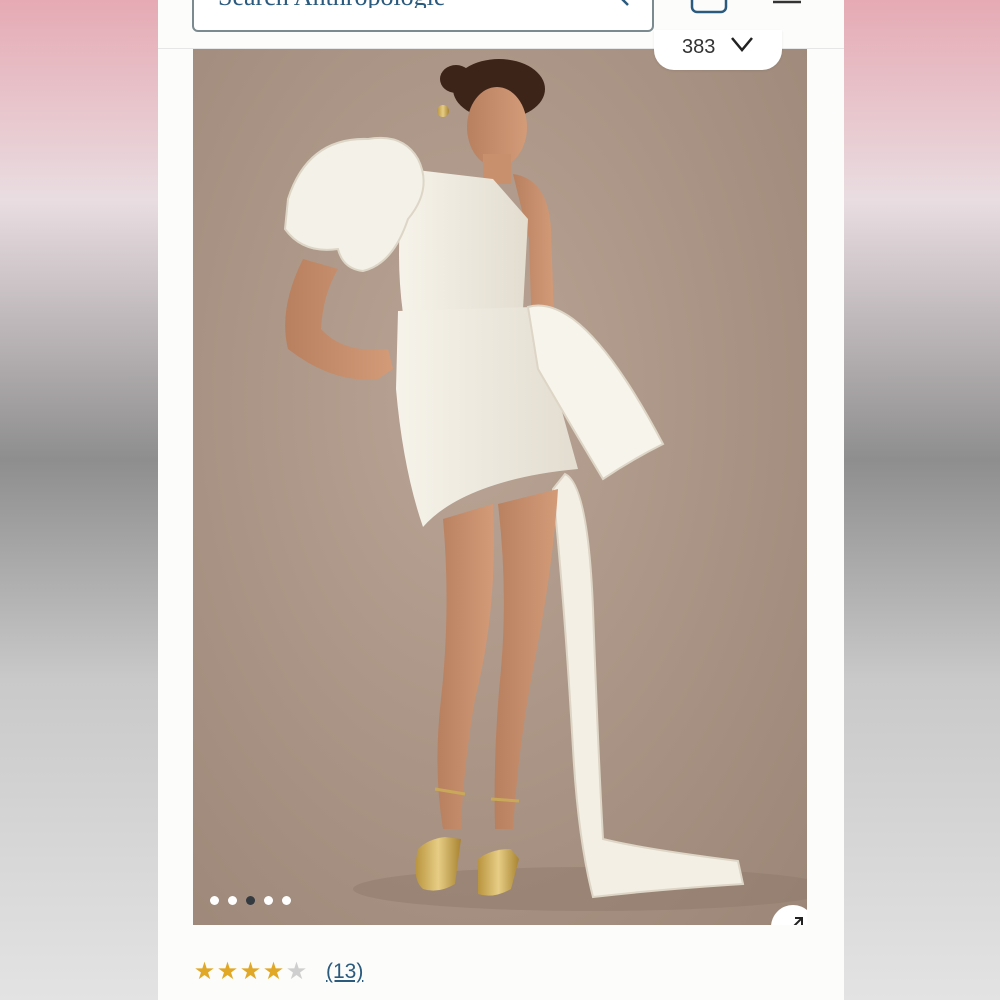 This screenshot has width=1000, height=1000. I want to click on expand-icon, so click(798, 921).